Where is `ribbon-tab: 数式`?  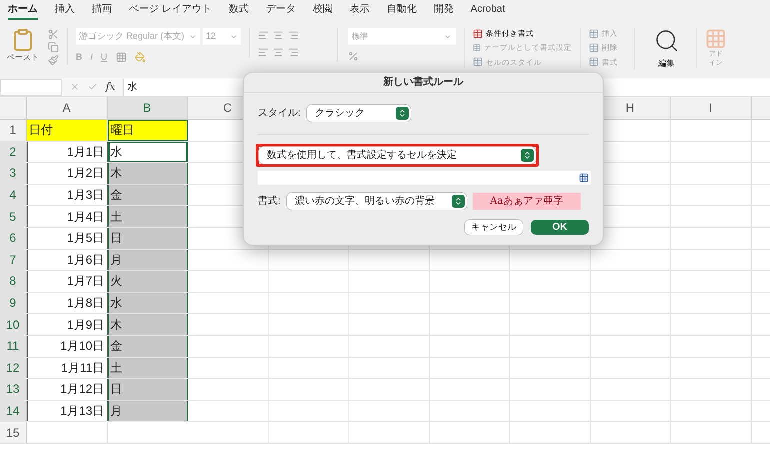
ribbon-tab: 数式 is located at coordinates (238, 11).